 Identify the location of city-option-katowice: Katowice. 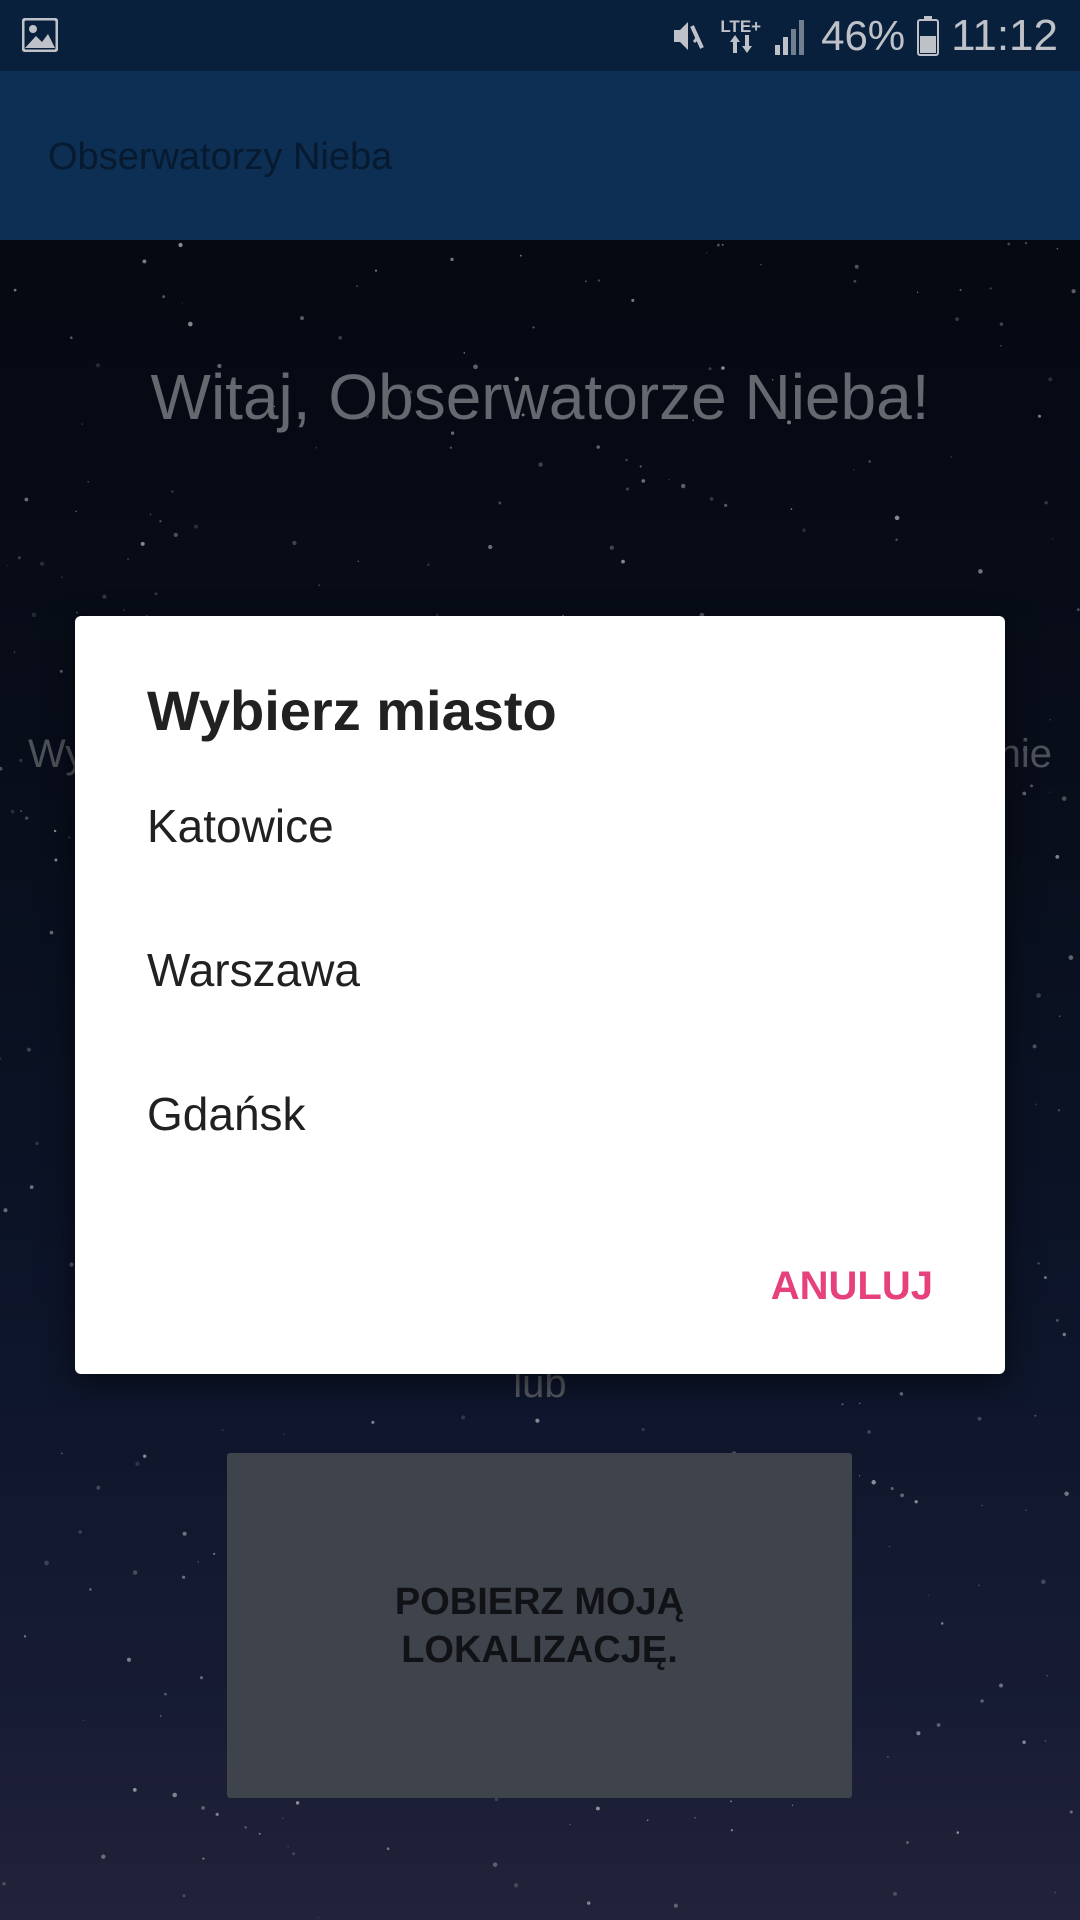
(540, 826).